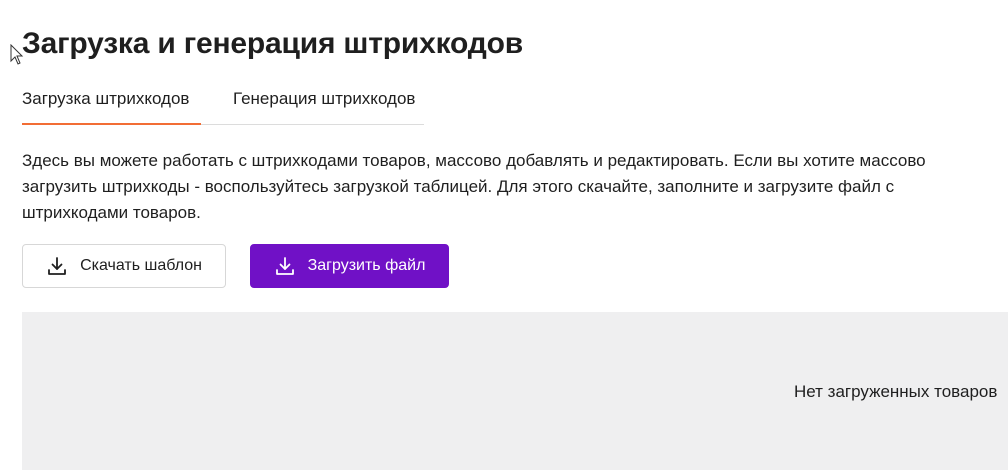 The height and width of the screenshot is (470, 1008). Describe the element at coordinates (141, 265) in the screenshot. I see `download-template-label: Скачать шаблон` at that location.